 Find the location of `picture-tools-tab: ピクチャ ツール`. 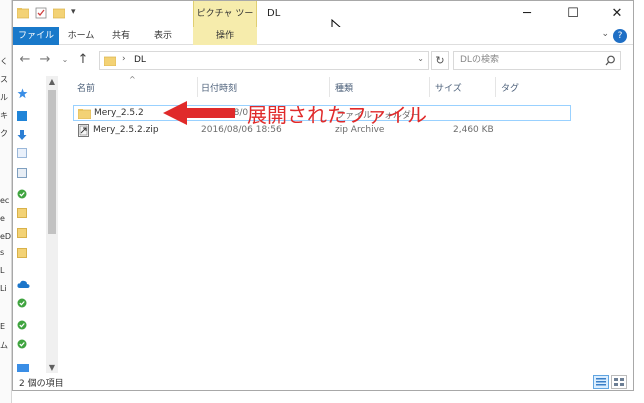

picture-tools-tab: ピクチャ ツール is located at coordinates (225, 23).